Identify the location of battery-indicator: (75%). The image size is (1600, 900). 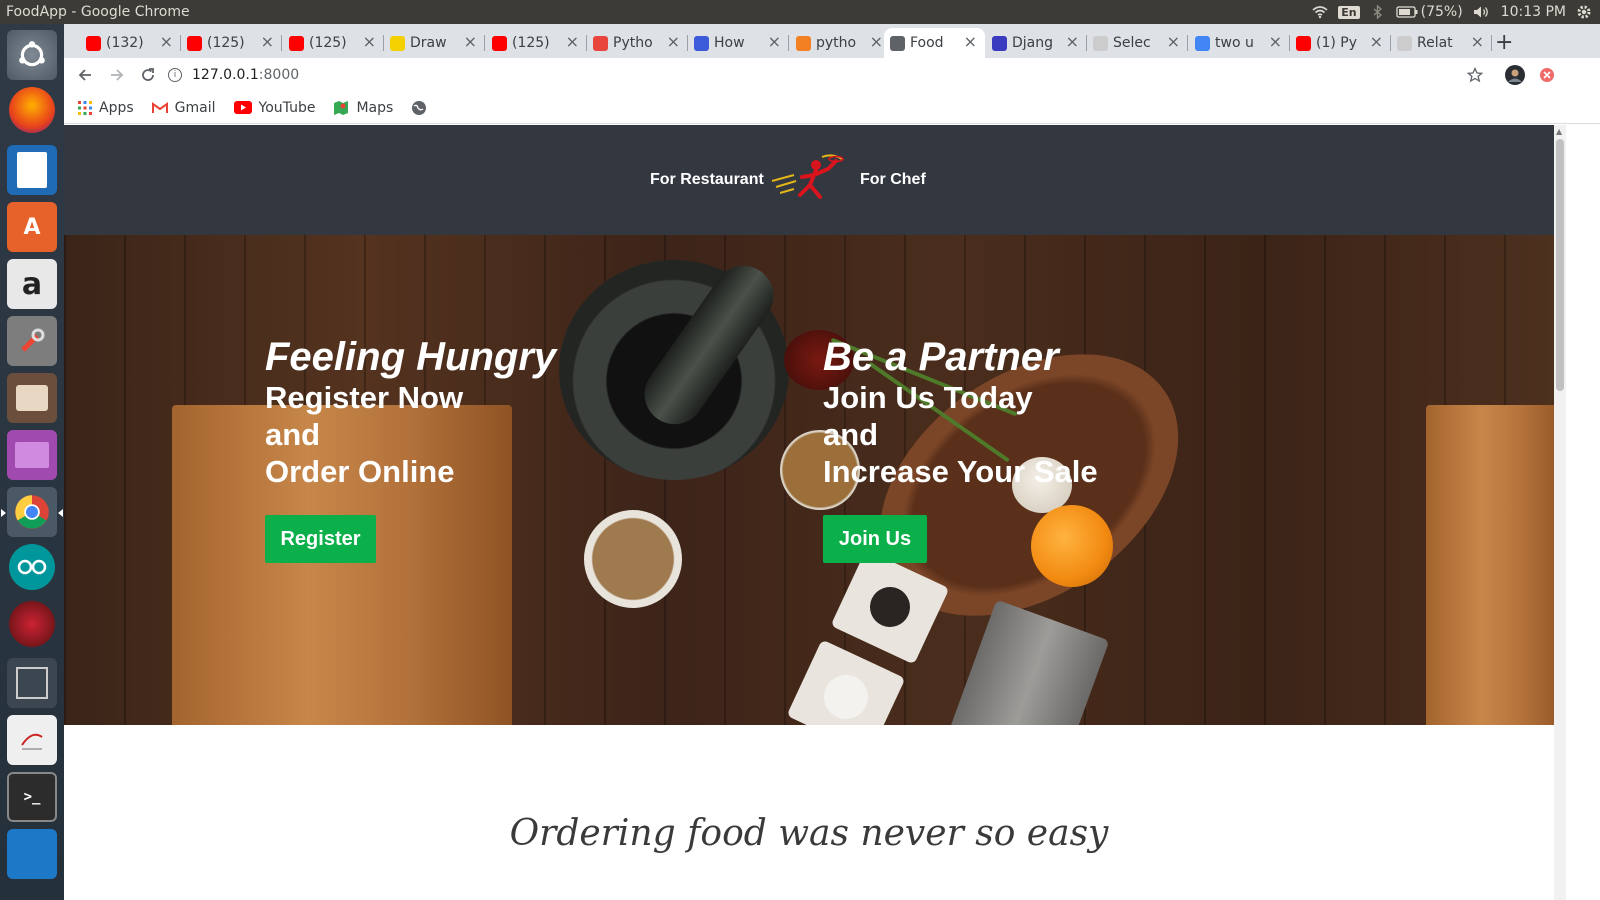
(1429, 12).